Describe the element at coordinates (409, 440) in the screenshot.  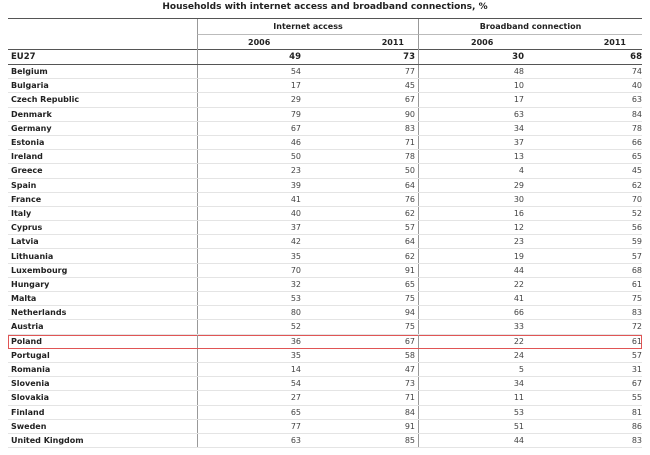
I see `cell-internet-2011: 85` at that location.